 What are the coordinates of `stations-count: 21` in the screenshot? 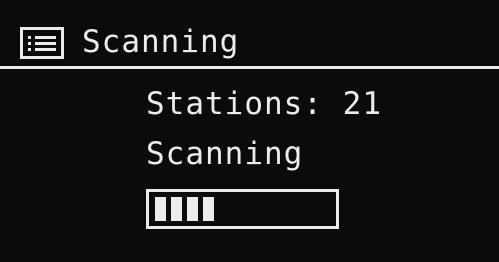 It's located at (362, 104).